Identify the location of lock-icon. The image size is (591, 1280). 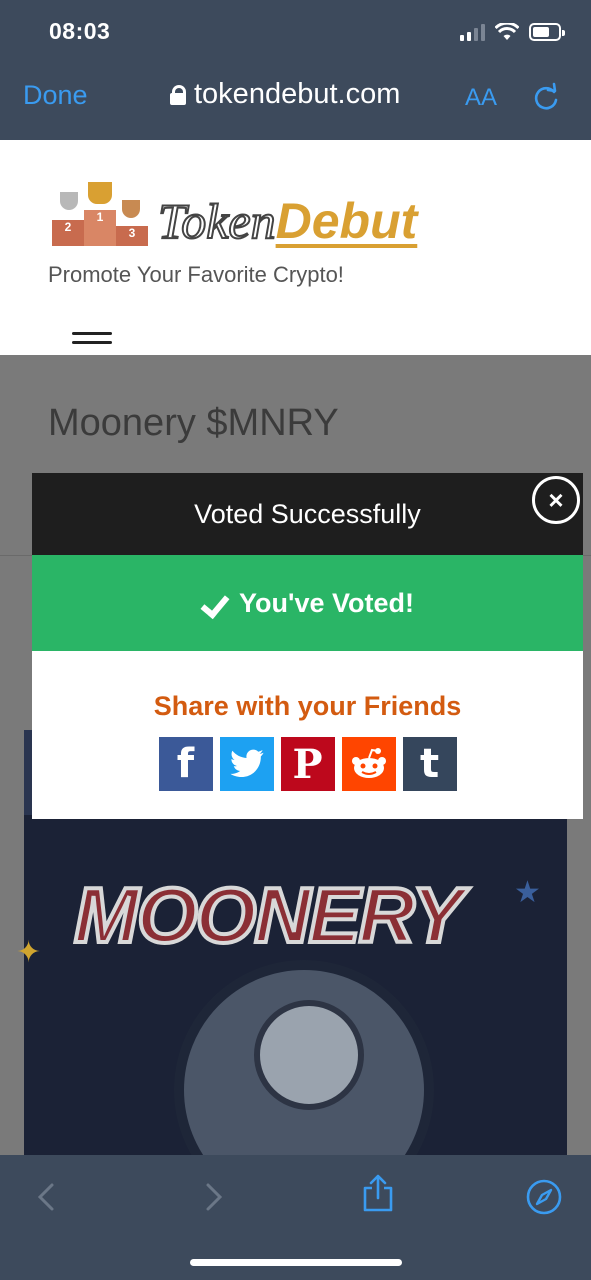
(178, 94).